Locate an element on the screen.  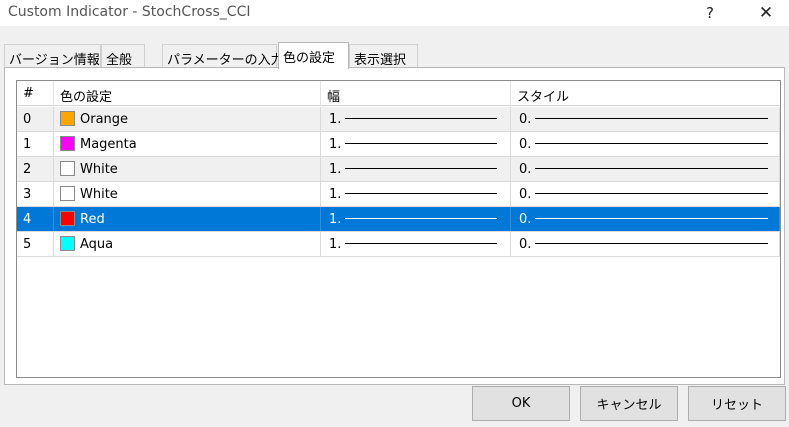
color-name: Aqua is located at coordinates (97, 244).